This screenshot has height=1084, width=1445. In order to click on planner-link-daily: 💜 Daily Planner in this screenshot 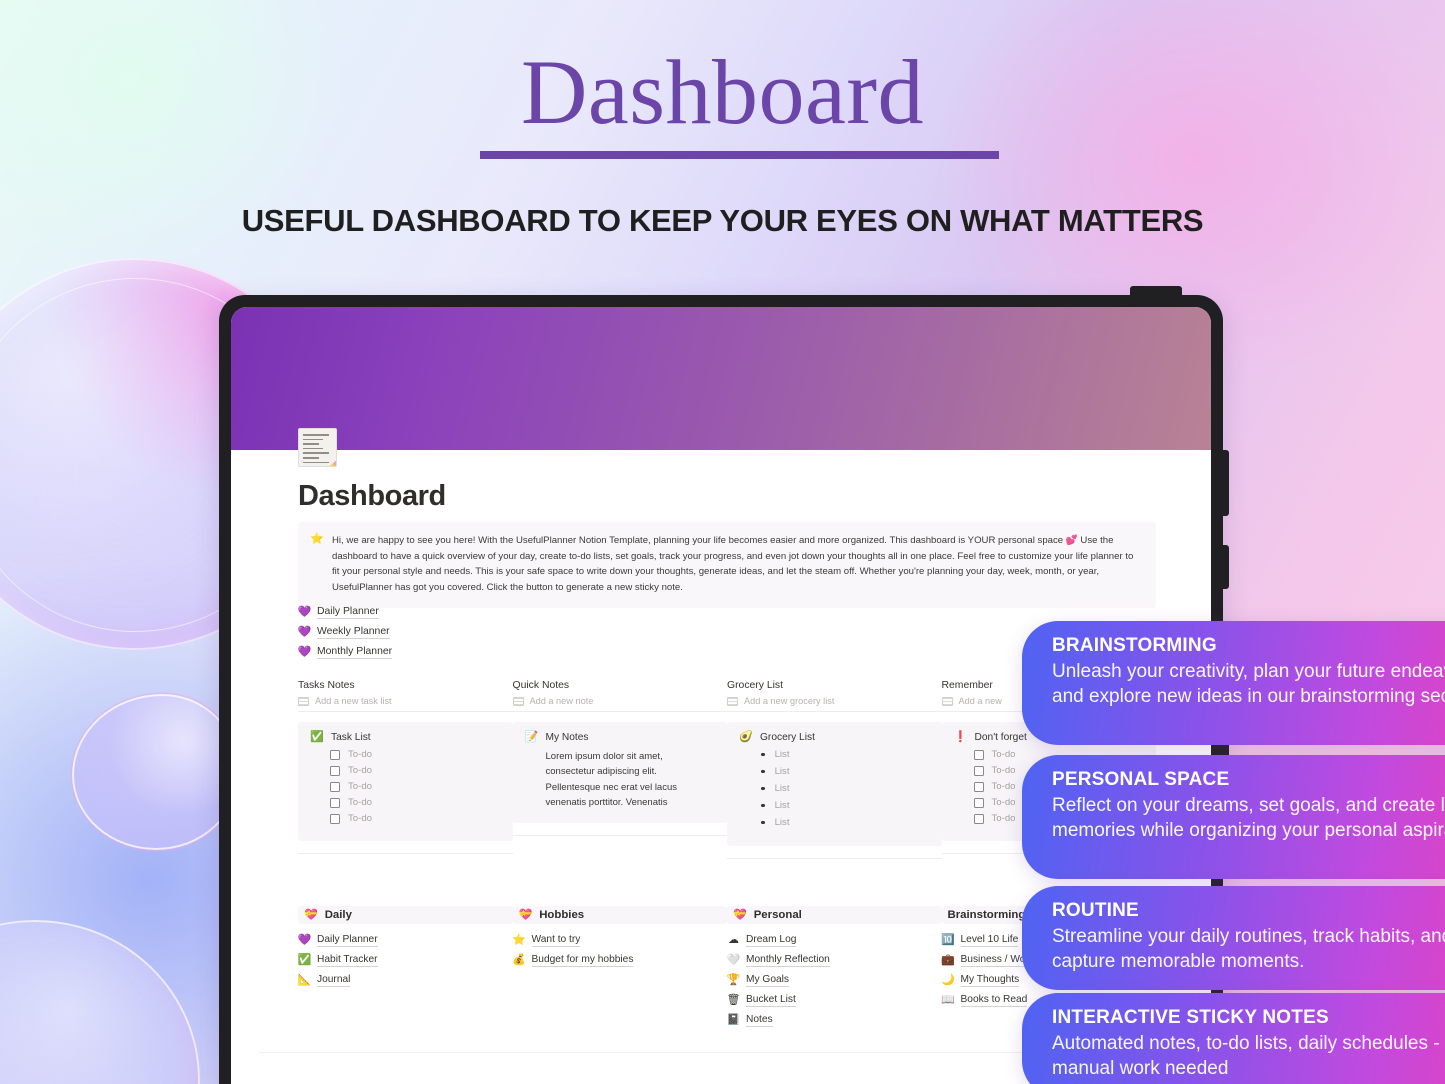, I will do `click(345, 612)`.